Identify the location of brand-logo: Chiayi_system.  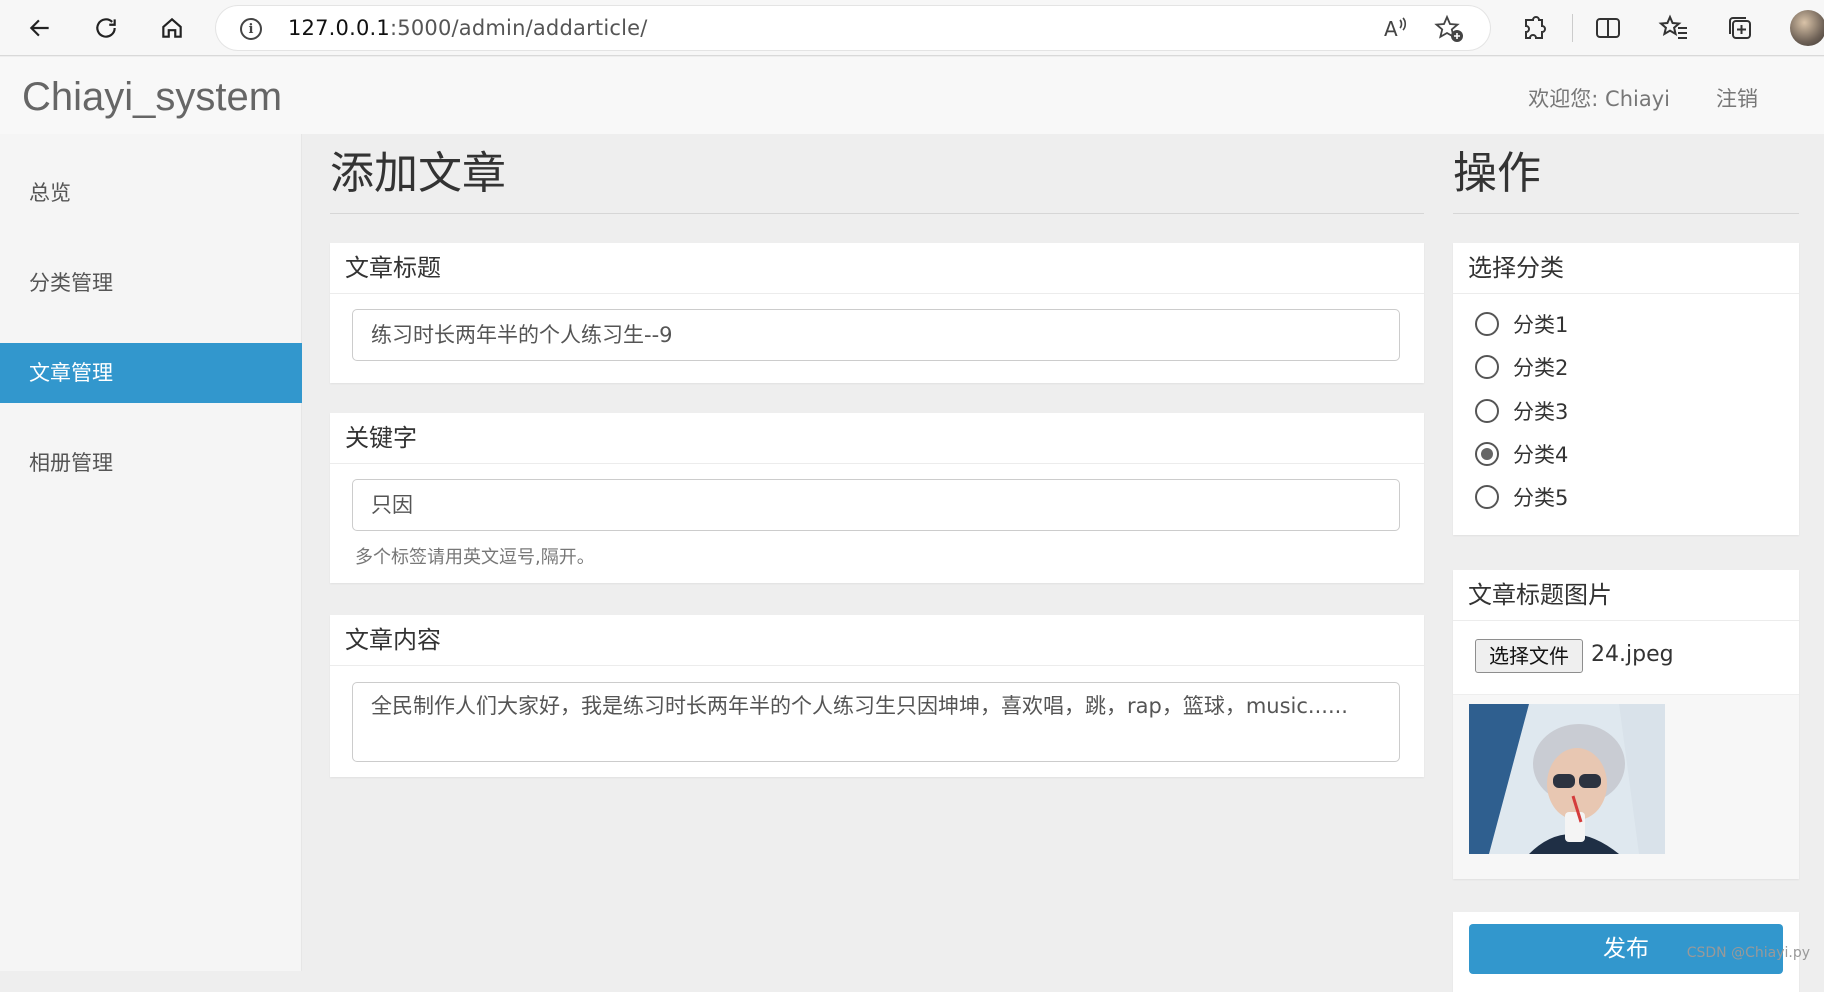
(152, 97).